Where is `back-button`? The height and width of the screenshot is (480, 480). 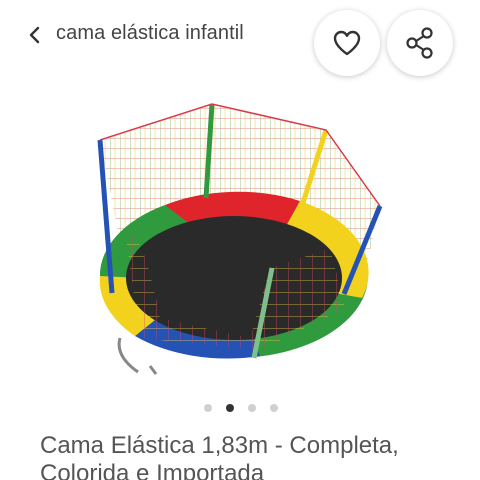
back-button is located at coordinates (35, 35).